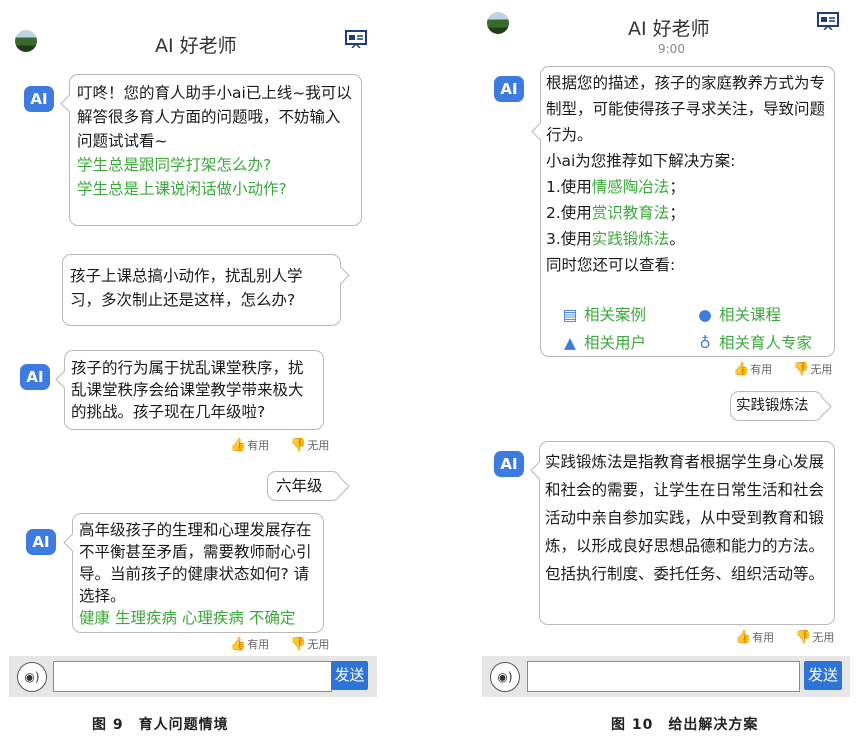  I want to click on solution-recommend: 小ai为您推荐如下解决方案:, so click(641, 161).